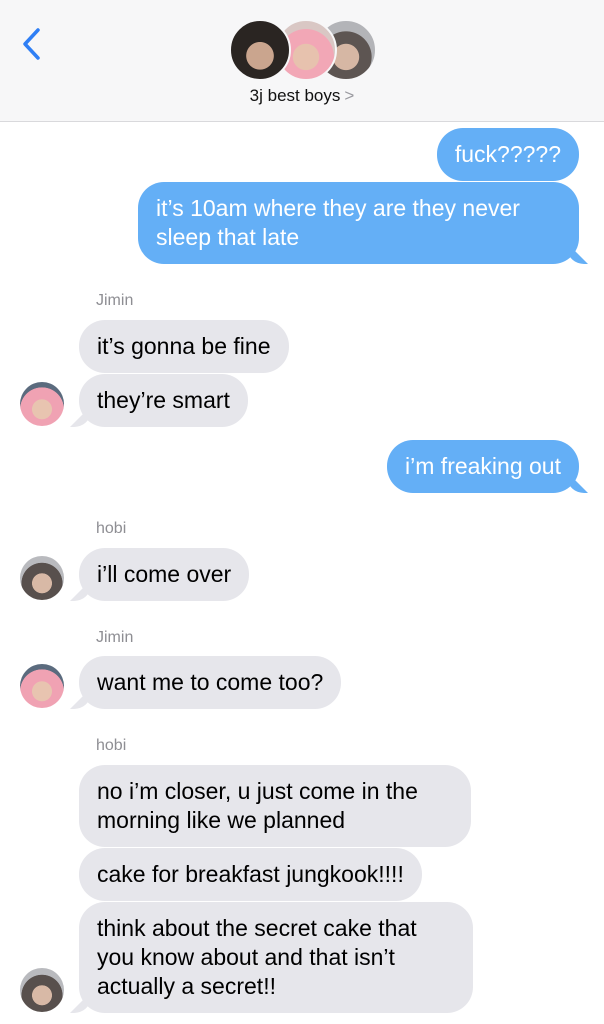 This screenshot has height=1024, width=604. I want to click on group-name: 3j best boys >, so click(302, 96).